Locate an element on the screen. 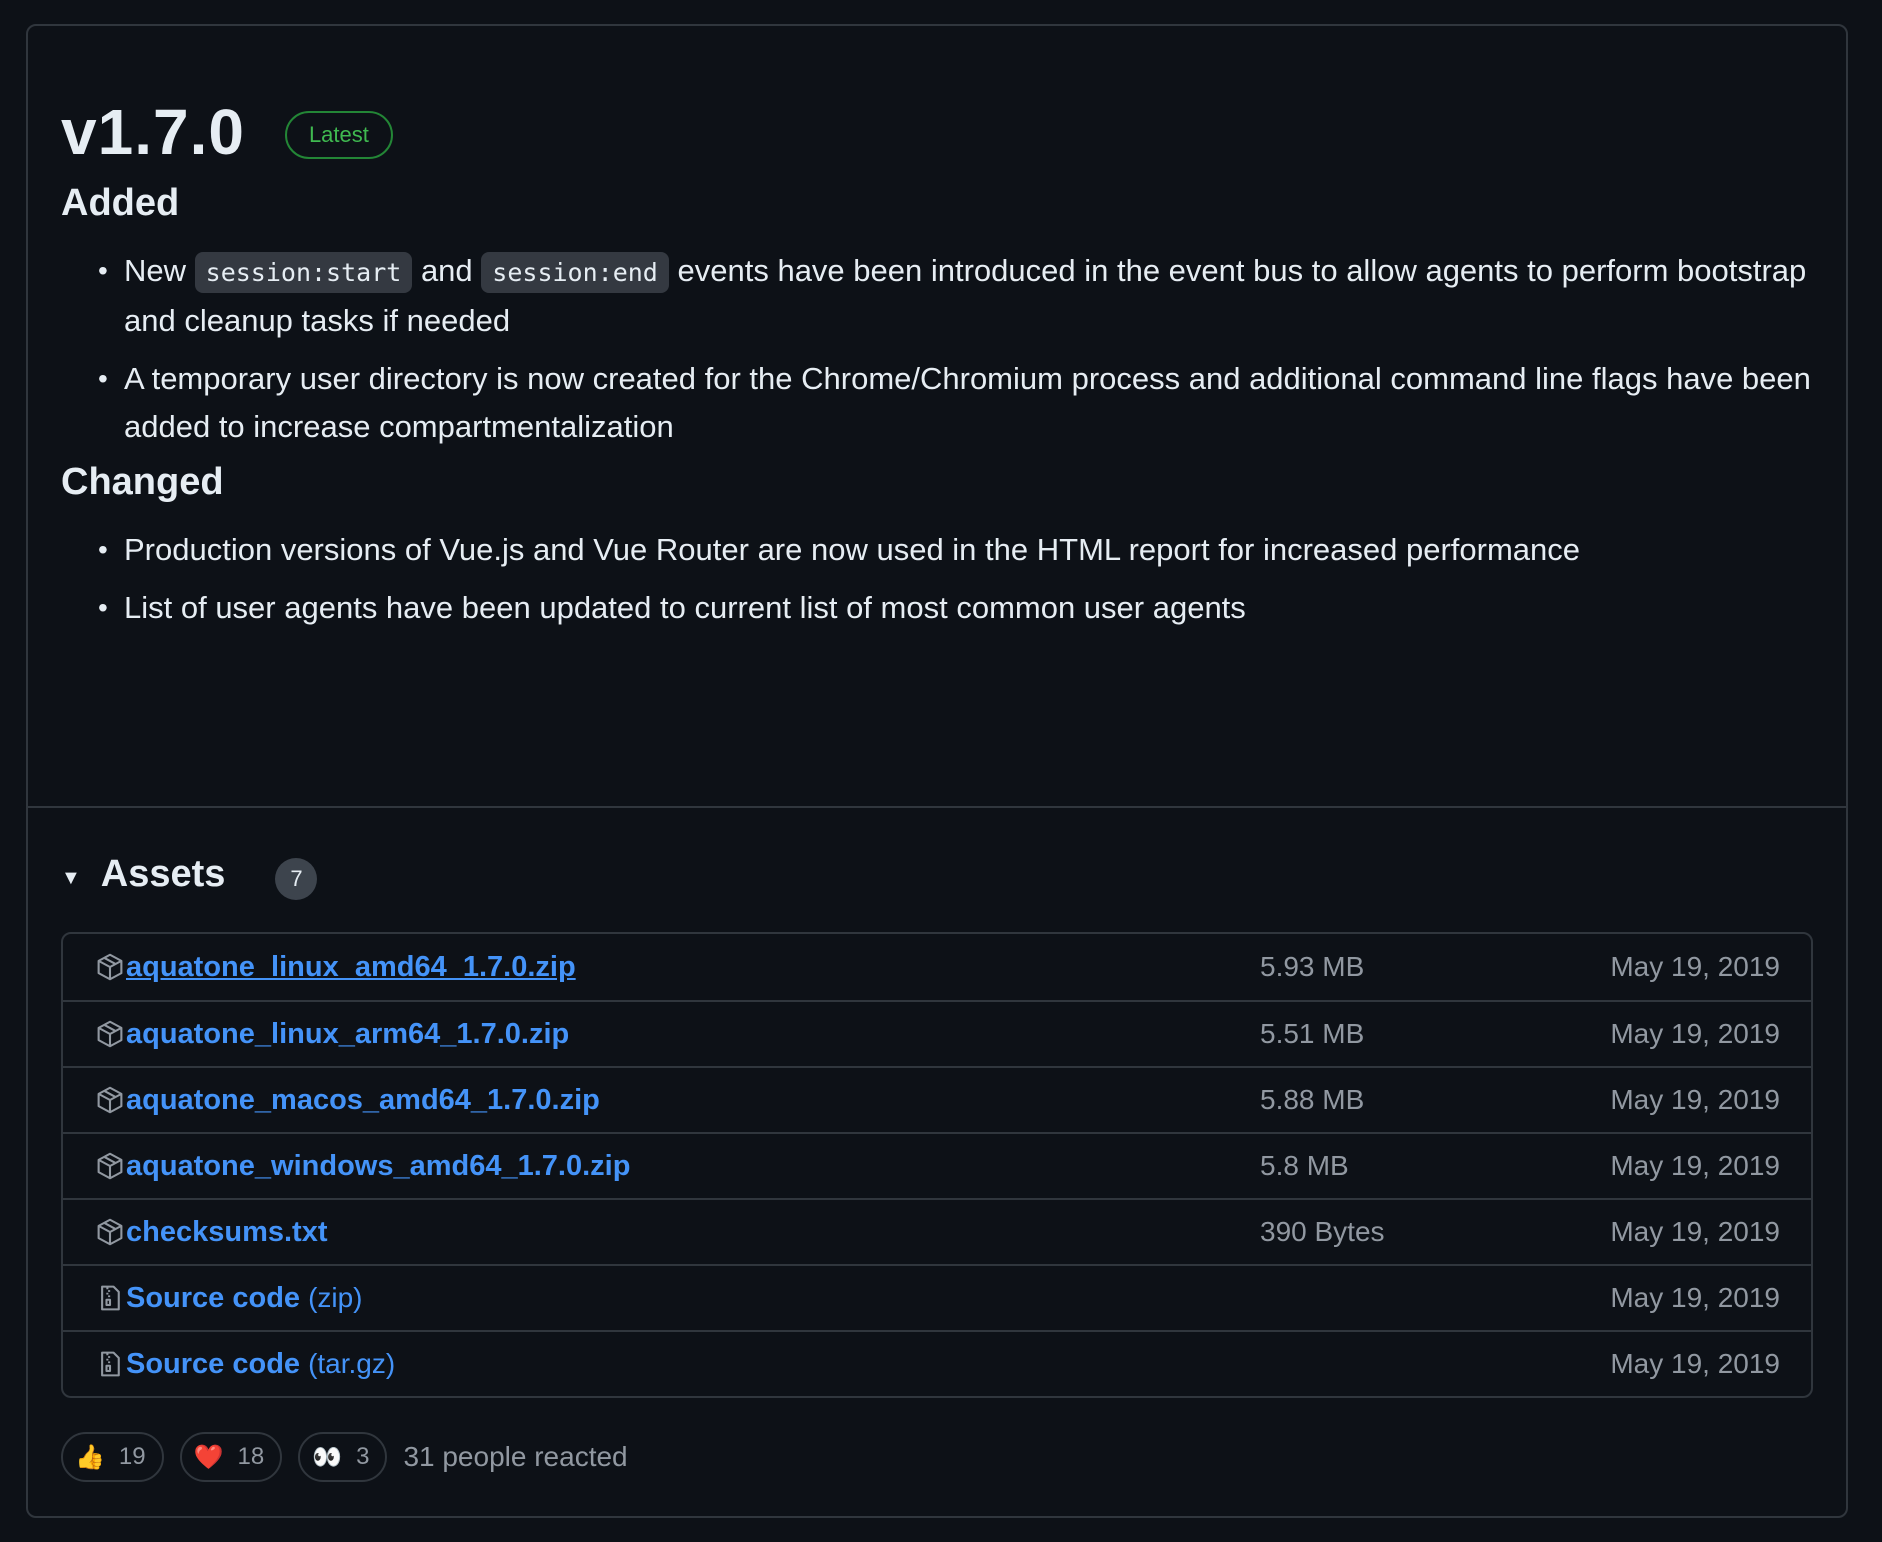 This screenshot has width=1882, height=1542. asset-name-wrap: aquatone_linux_amd64_1.7.0.zip is located at coordinates (693, 967).